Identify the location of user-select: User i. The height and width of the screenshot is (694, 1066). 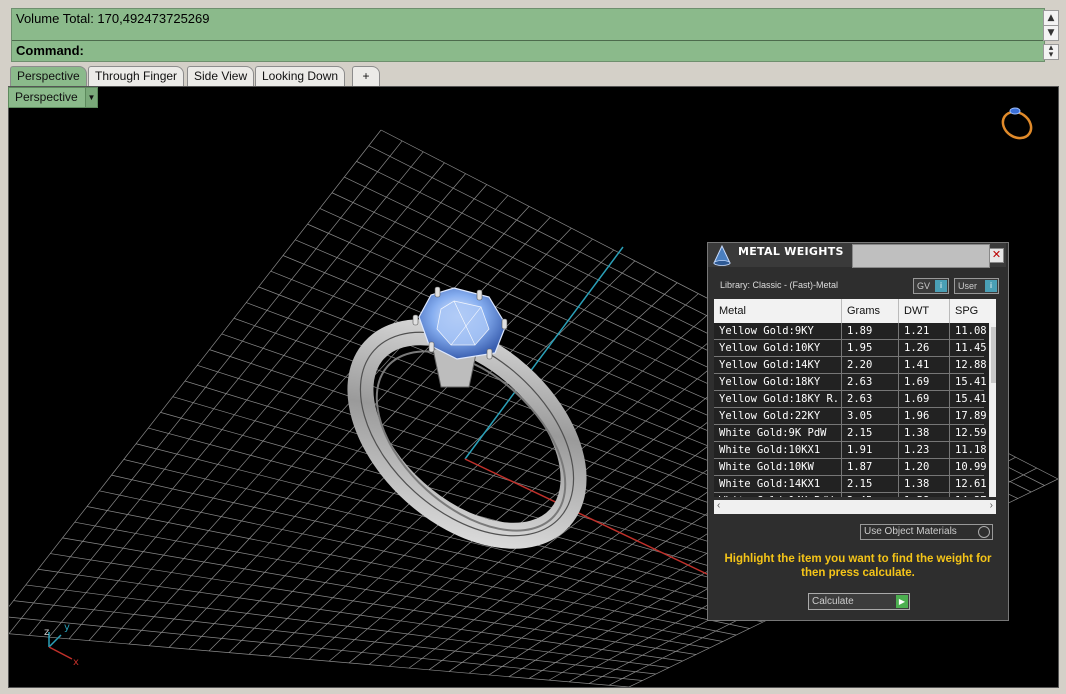
(976, 286).